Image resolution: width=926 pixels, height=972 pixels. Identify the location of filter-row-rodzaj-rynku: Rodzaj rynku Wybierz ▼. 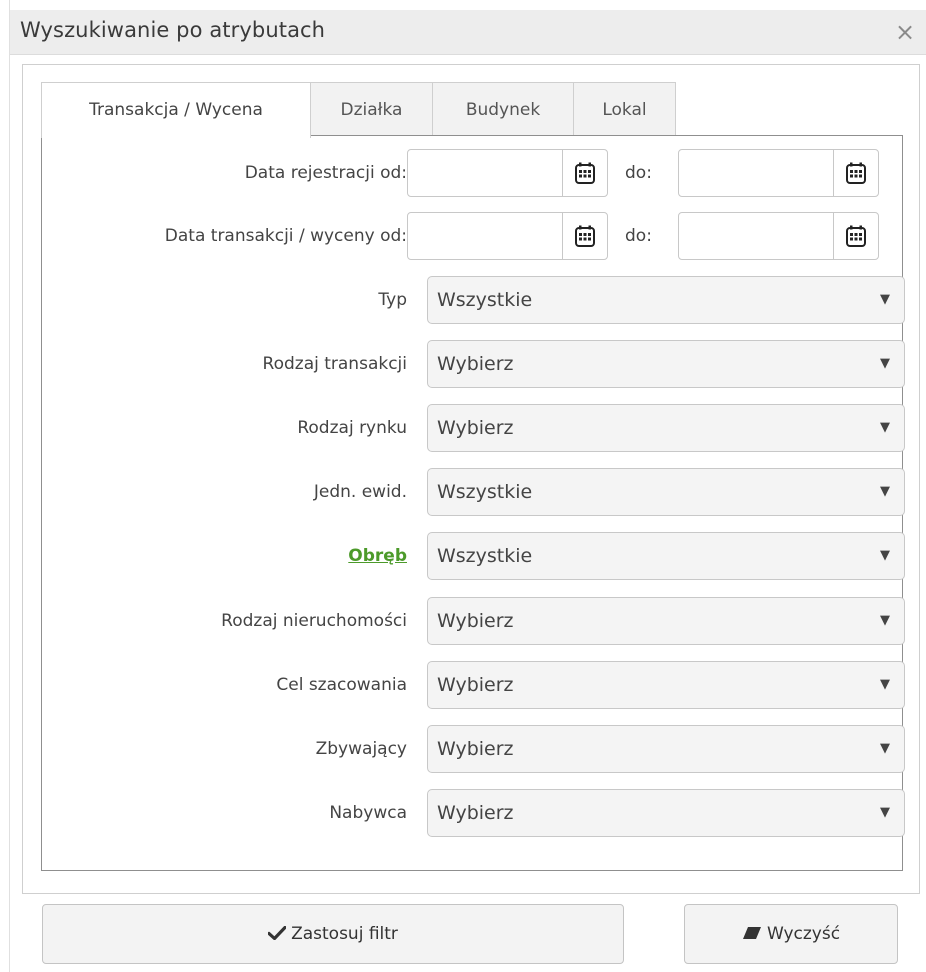
(473, 428).